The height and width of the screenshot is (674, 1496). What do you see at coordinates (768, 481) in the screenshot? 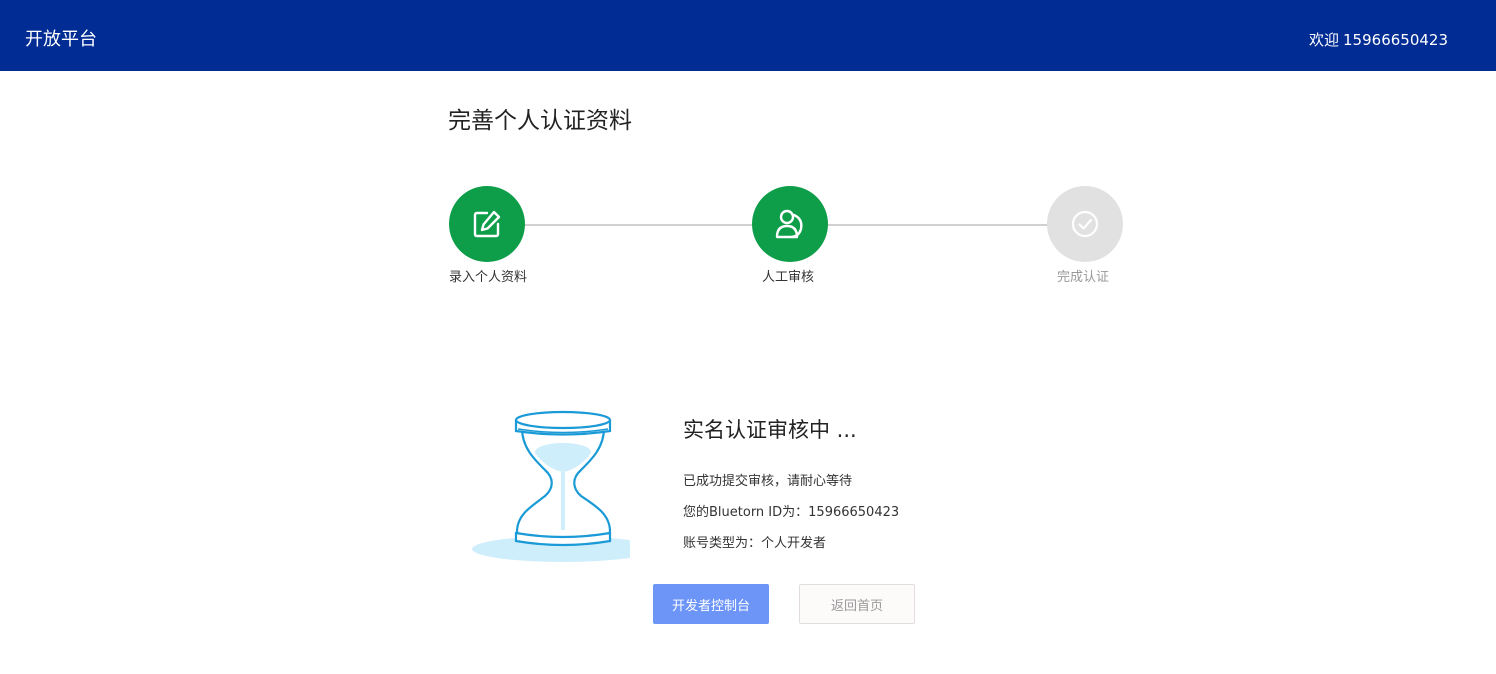
I see `status-message: 已成功提交审核，请耐心等待` at bounding box center [768, 481].